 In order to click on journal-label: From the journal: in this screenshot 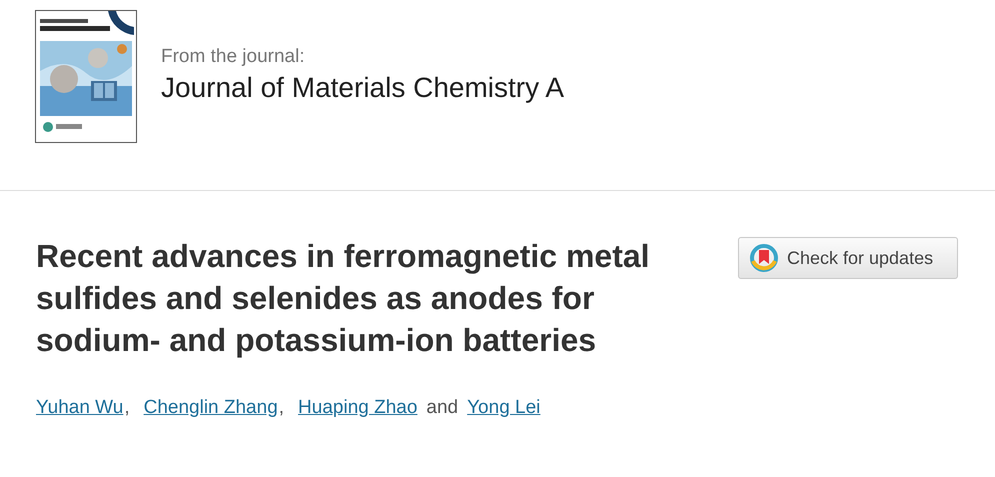, I will do `click(233, 57)`.